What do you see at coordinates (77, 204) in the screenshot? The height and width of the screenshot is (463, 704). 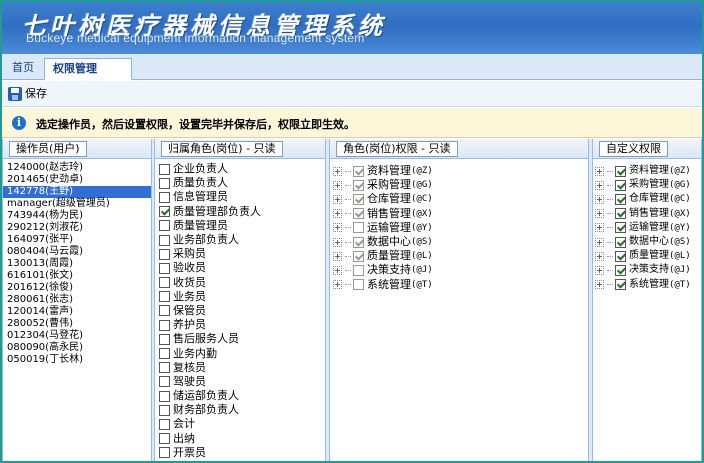 I see `operator-item: manager(超级管理员)` at bounding box center [77, 204].